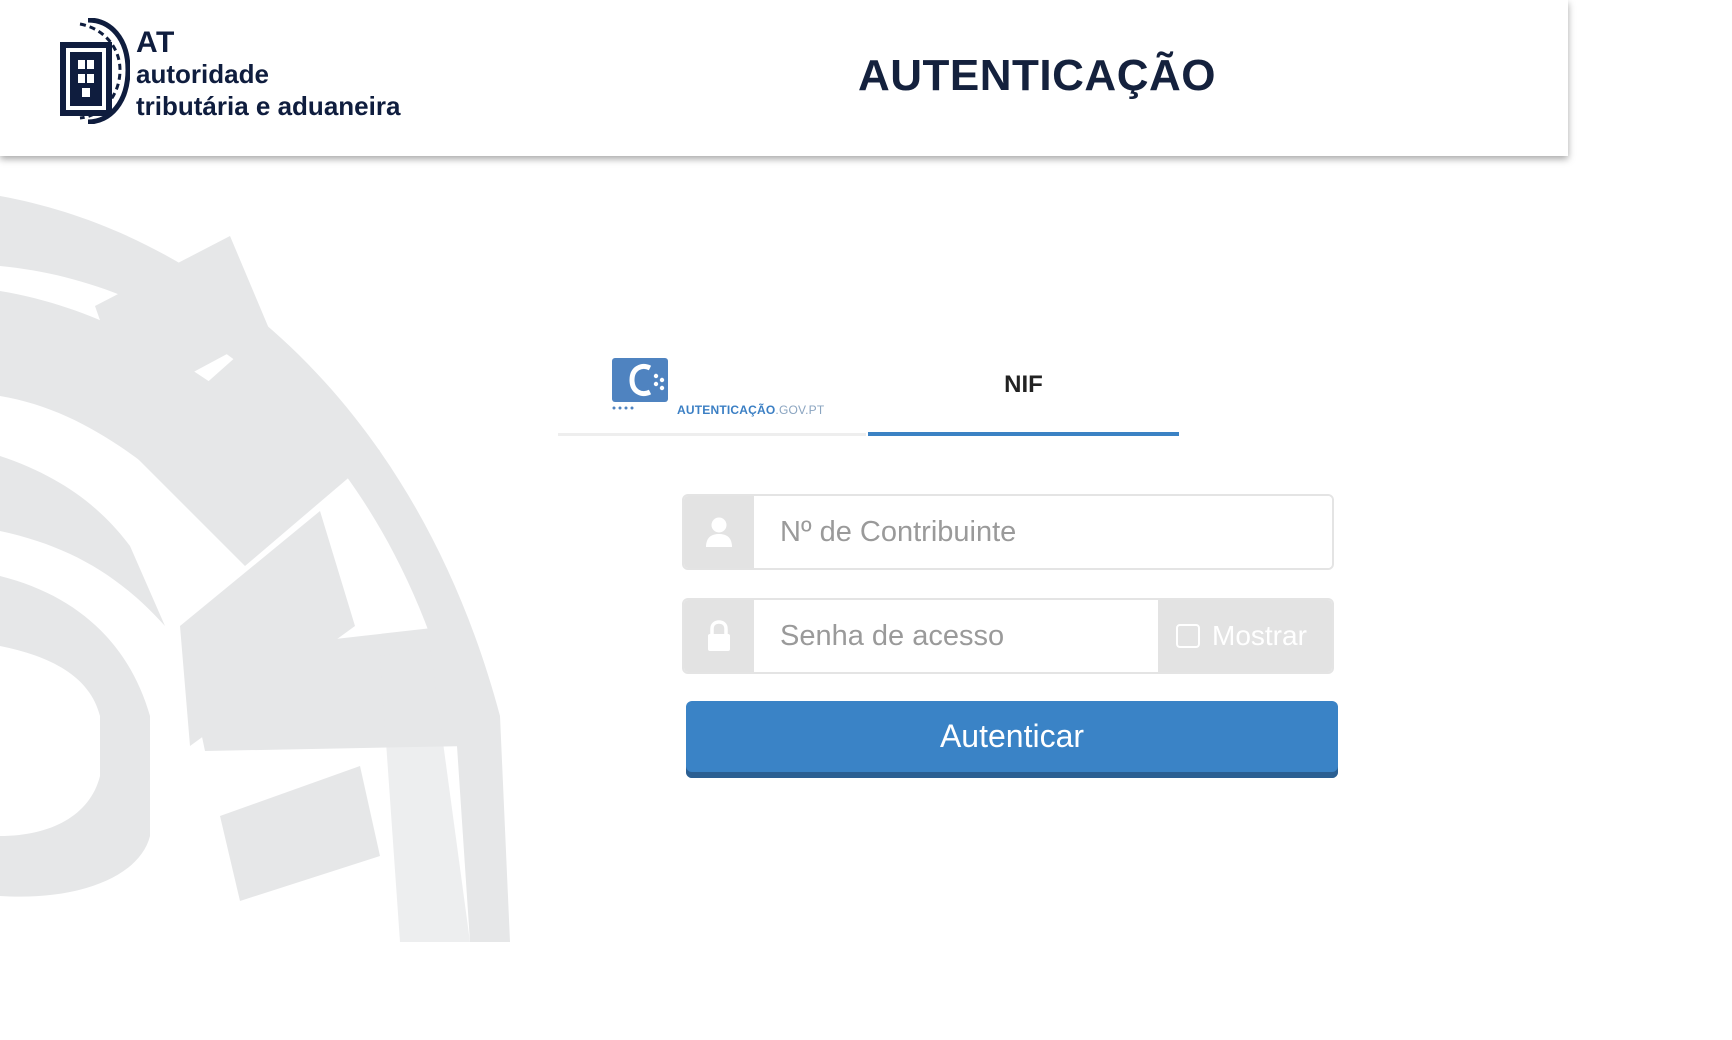 Image resolution: width=1732 pixels, height=1040 pixels. I want to click on show-password-checkbox, so click(1188, 636).